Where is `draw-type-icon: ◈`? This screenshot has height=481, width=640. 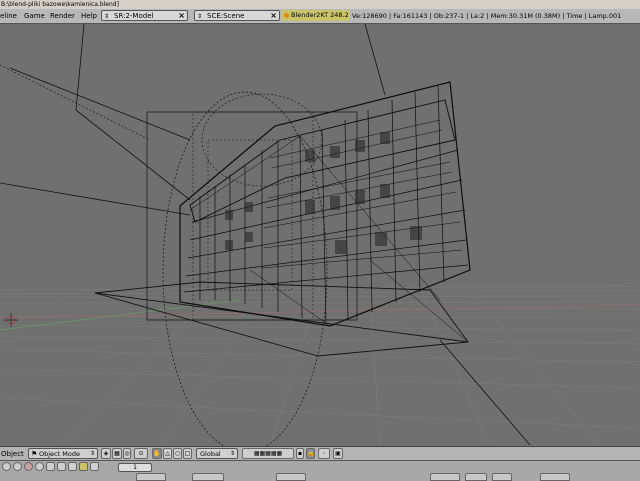 draw-type-icon: ◈ is located at coordinates (106, 453).